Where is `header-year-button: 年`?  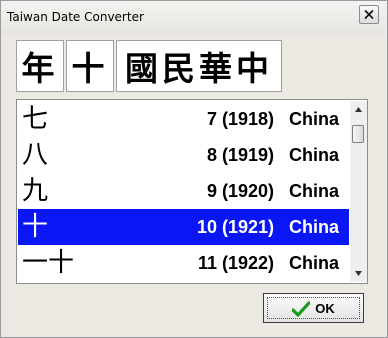 header-year-button: 年 is located at coordinates (40, 66).